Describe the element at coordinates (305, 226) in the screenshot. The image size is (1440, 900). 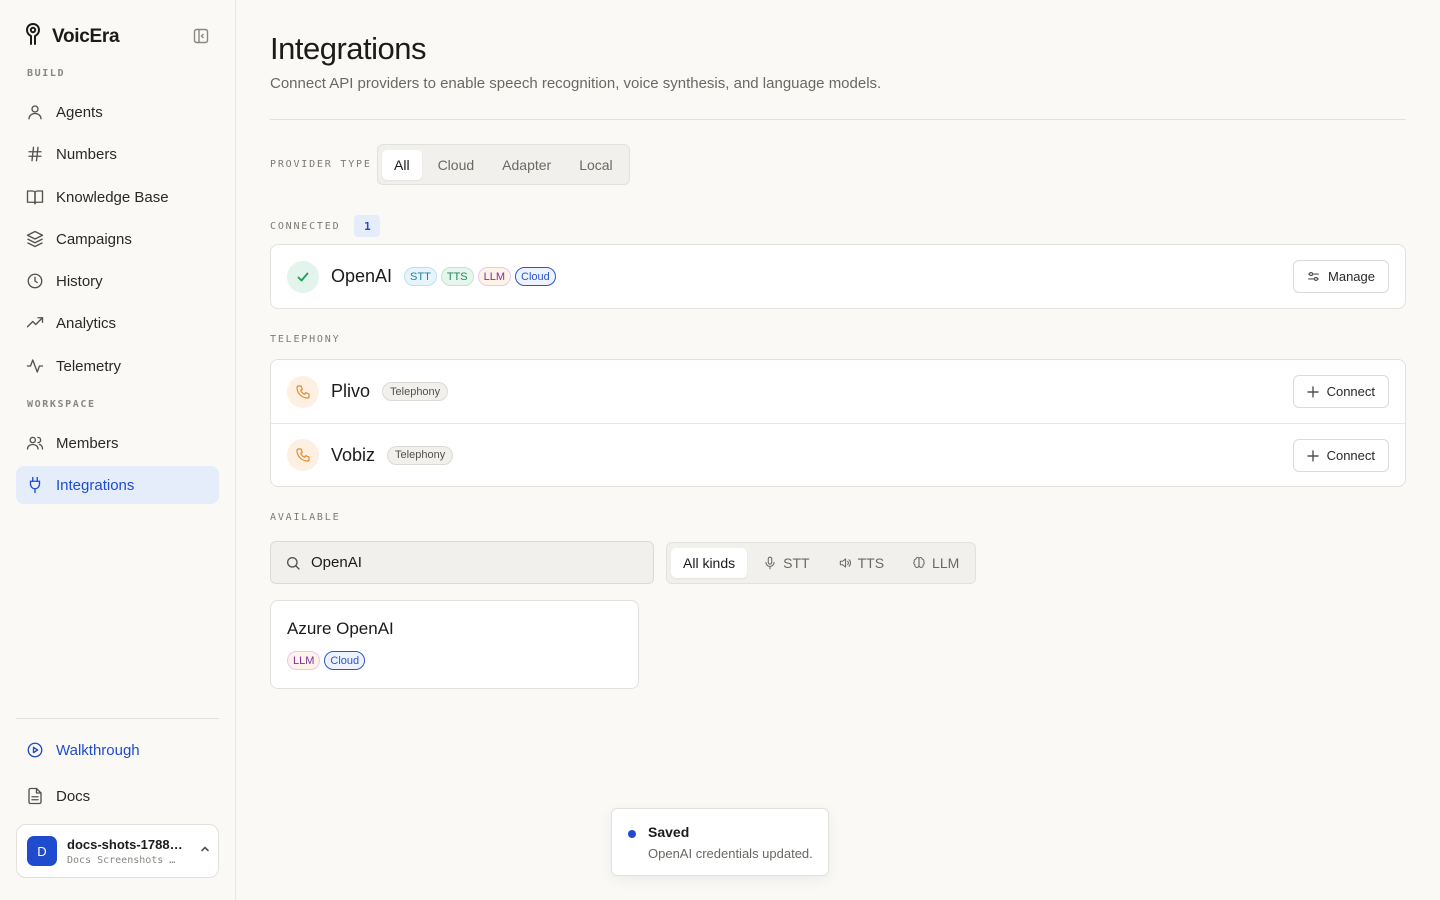
I see `connected-label: CONNECTED` at that location.